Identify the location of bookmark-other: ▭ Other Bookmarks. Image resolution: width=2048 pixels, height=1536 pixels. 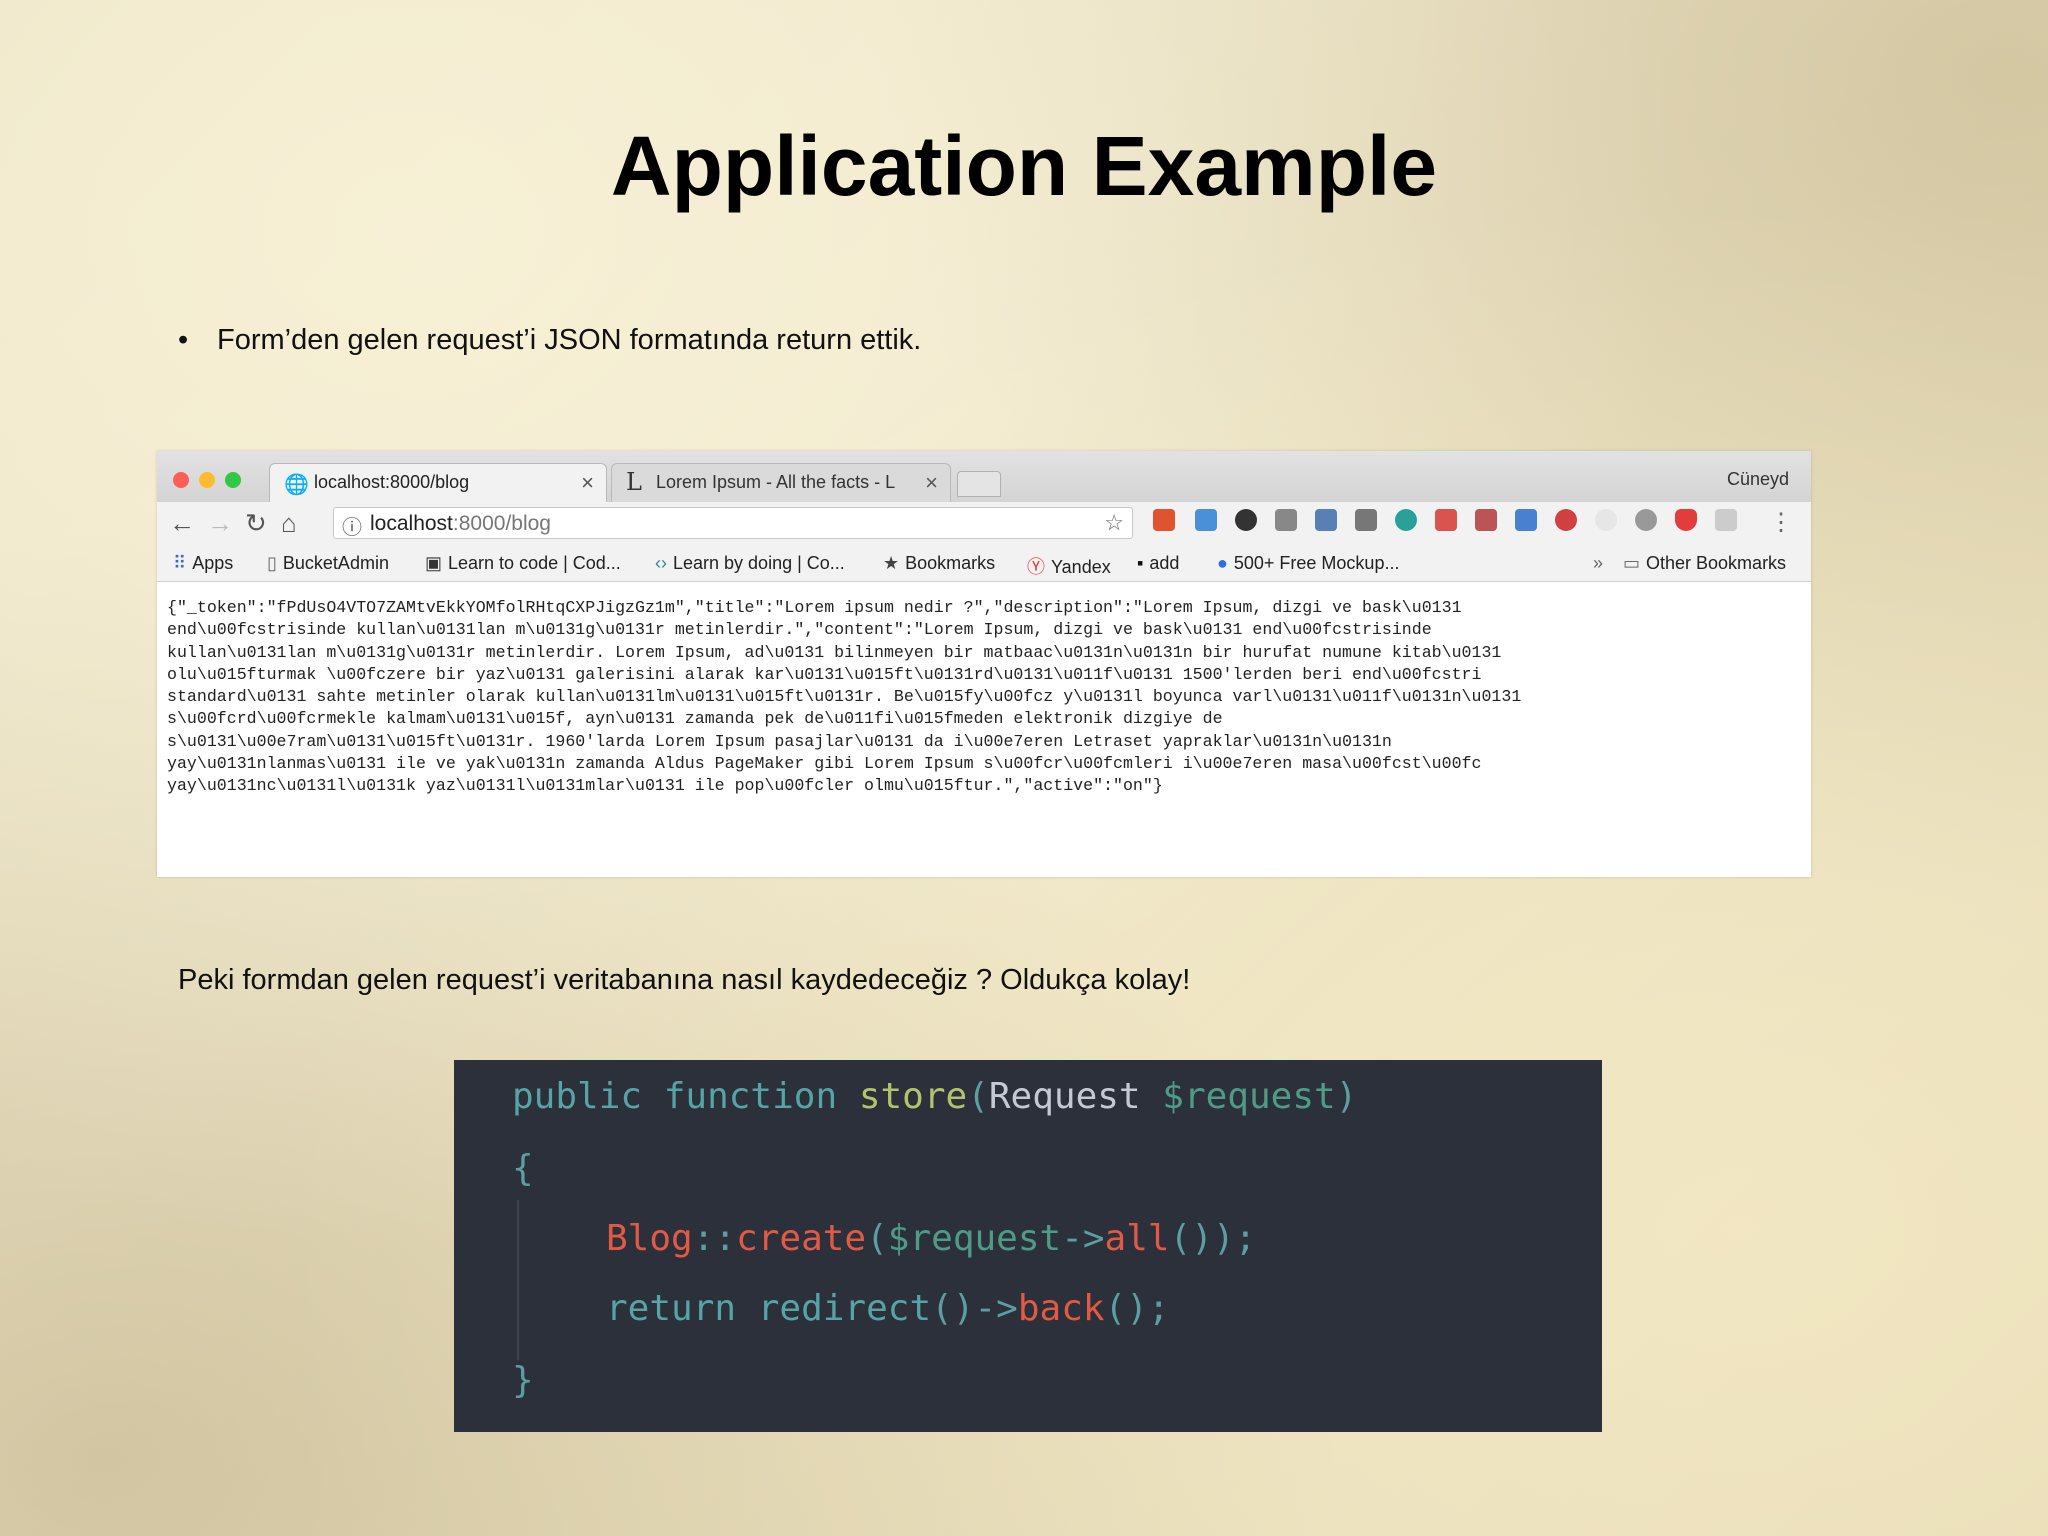
(1704, 563).